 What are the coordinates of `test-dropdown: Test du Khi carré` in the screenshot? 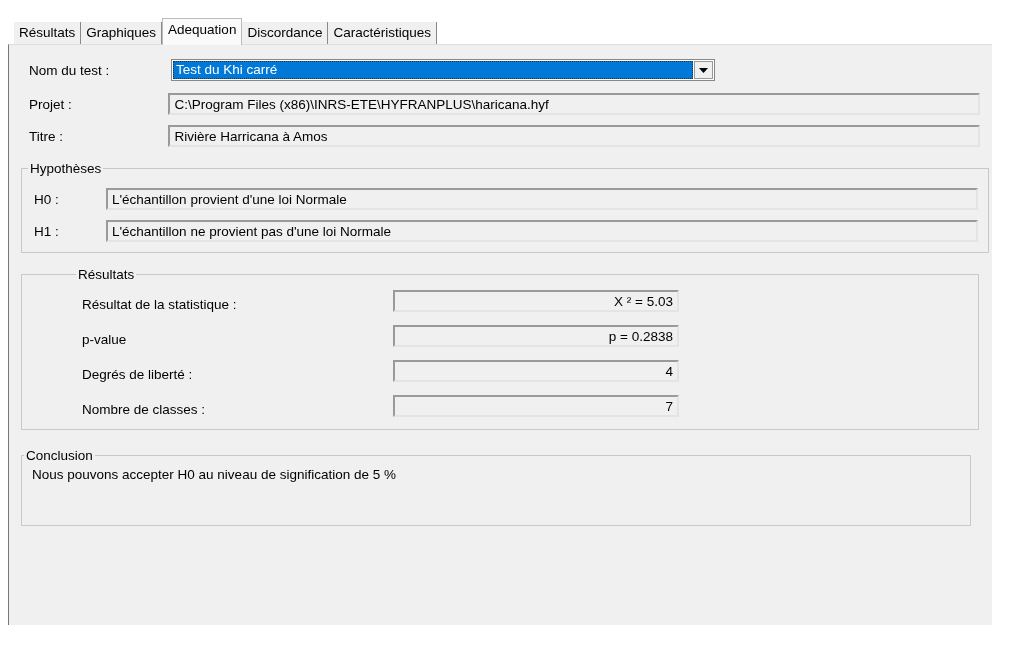 It's located at (443, 70).